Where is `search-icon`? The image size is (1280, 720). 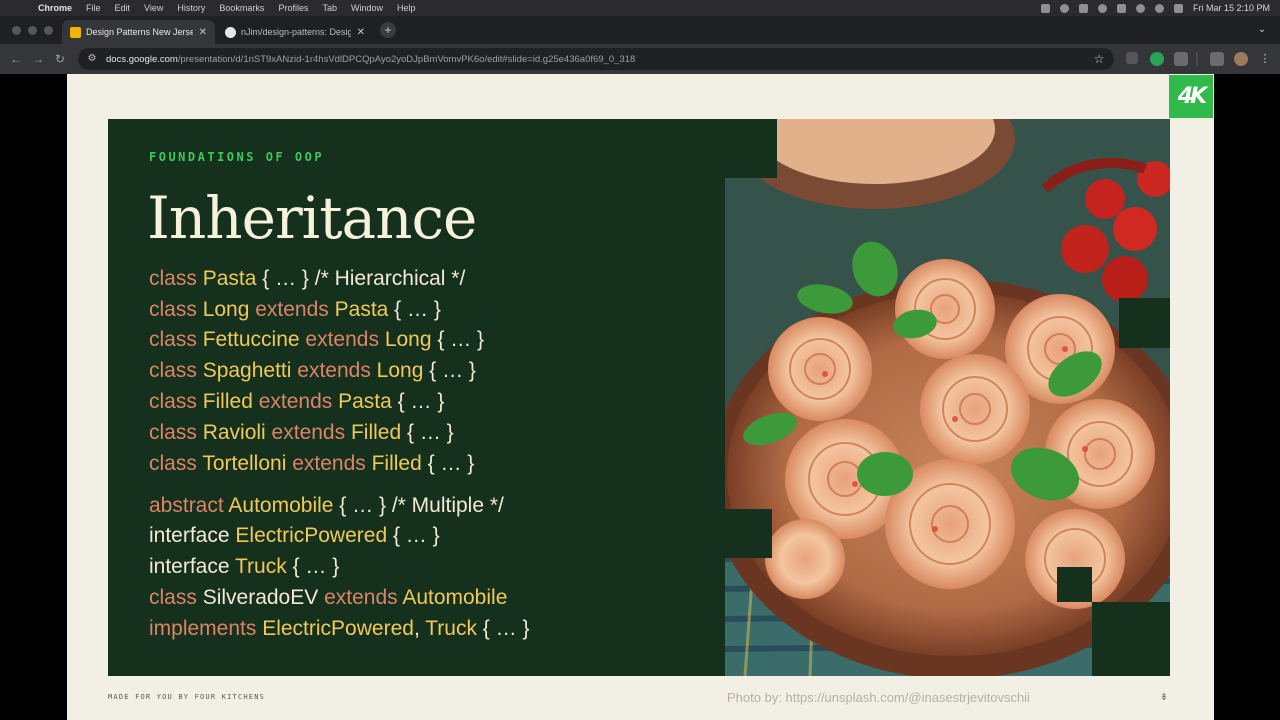
search-icon is located at coordinates (1159, 8).